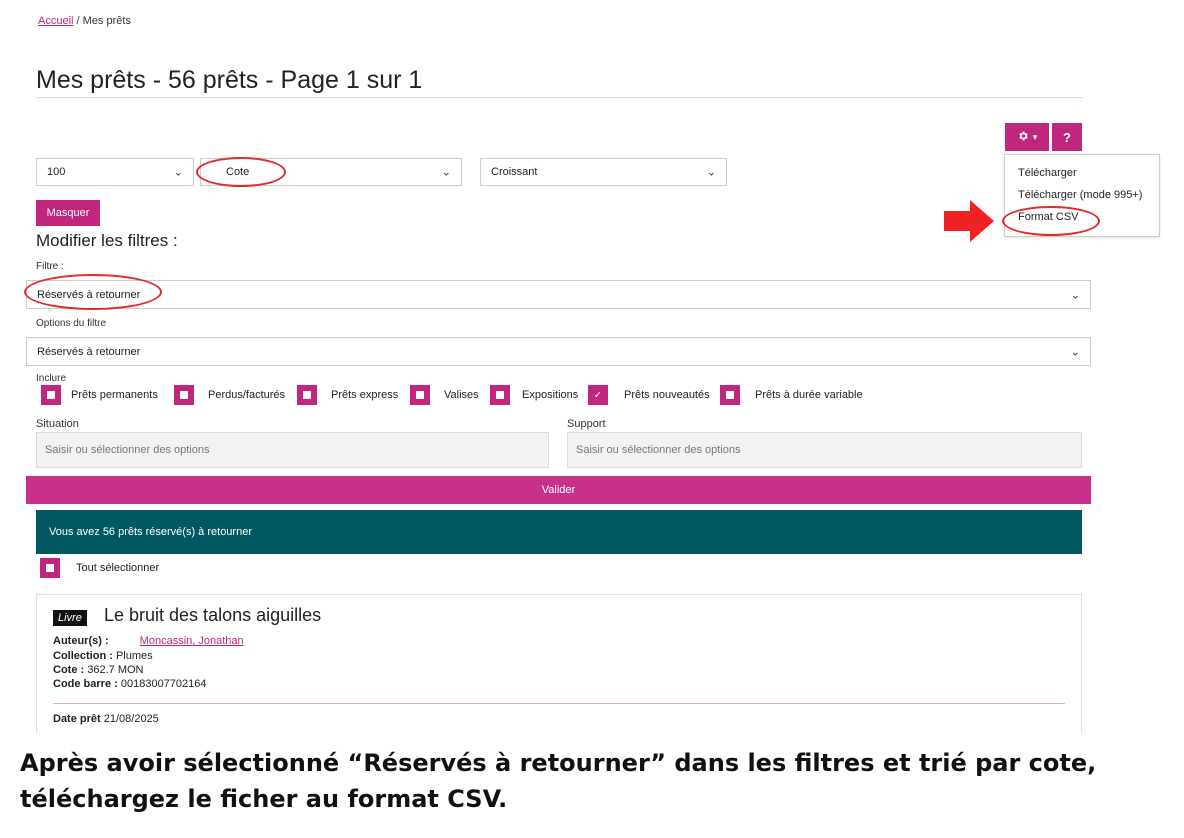 This screenshot has width=1184, height=838. Describe the element at coordinates (550, 395) in the screenshot. I see `checkbox-label: Expositions` at that location.